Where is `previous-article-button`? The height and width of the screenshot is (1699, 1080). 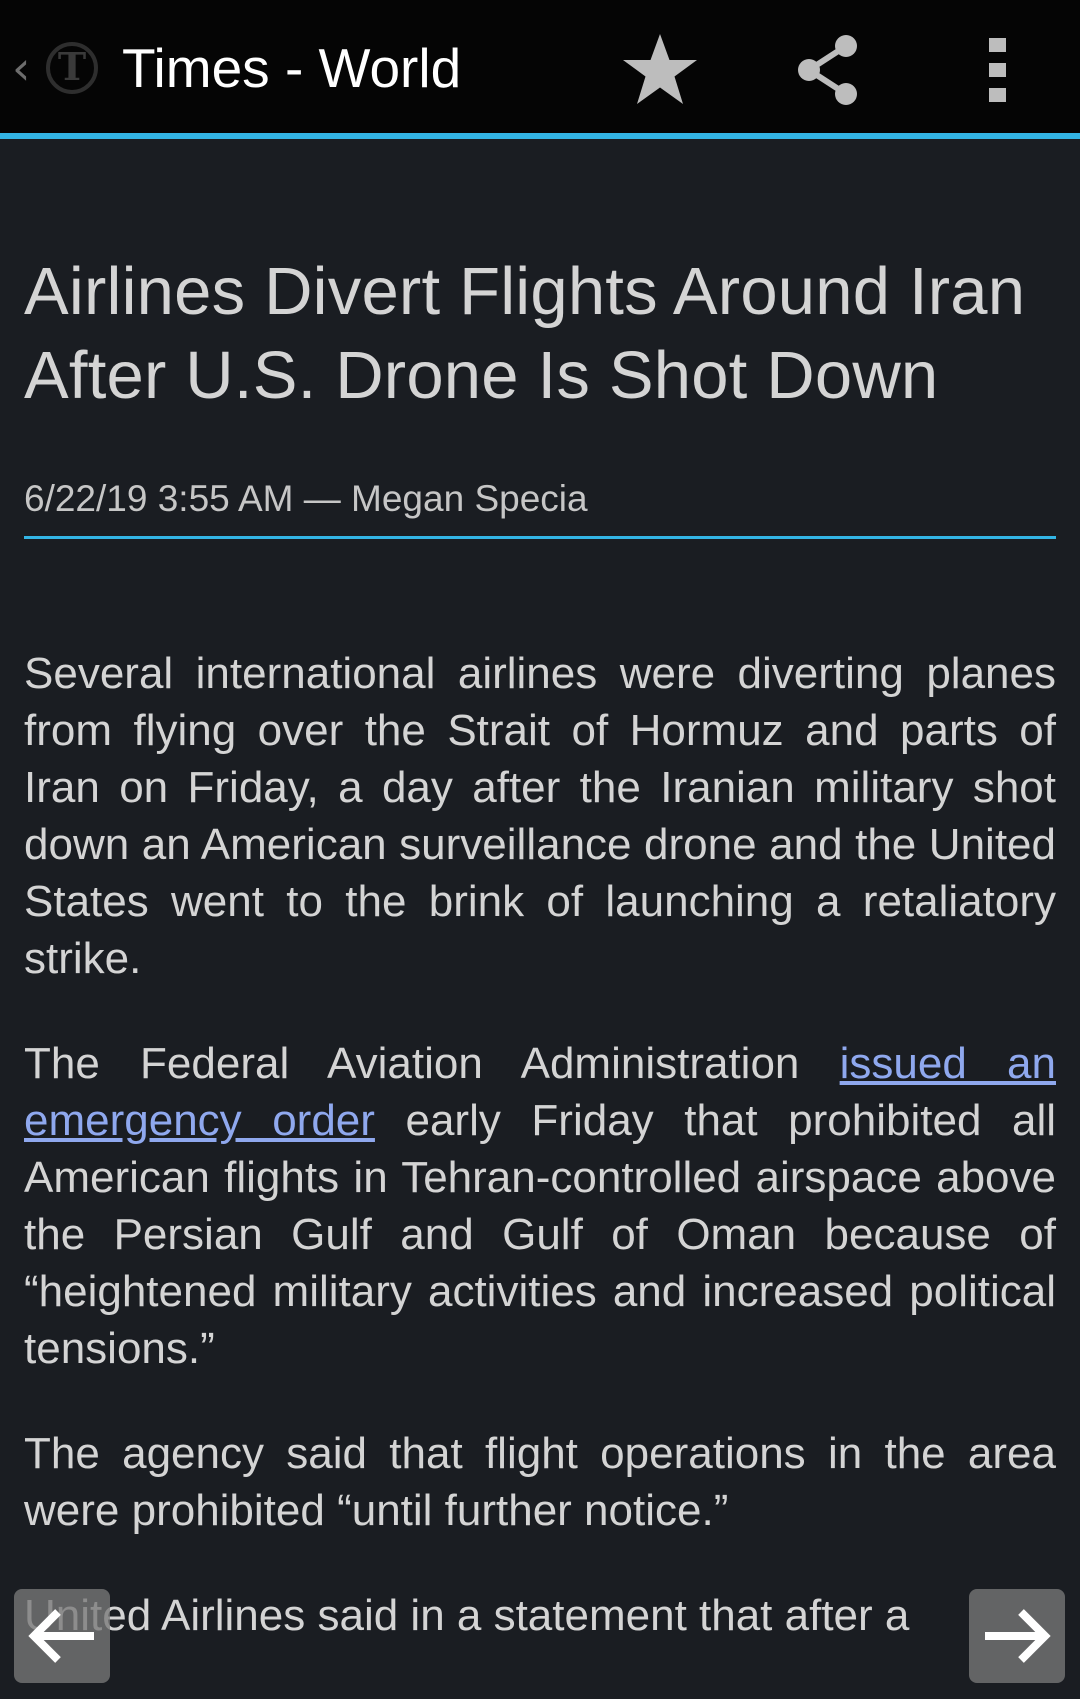
previous-article-button is located at coordinates (62, 1636).